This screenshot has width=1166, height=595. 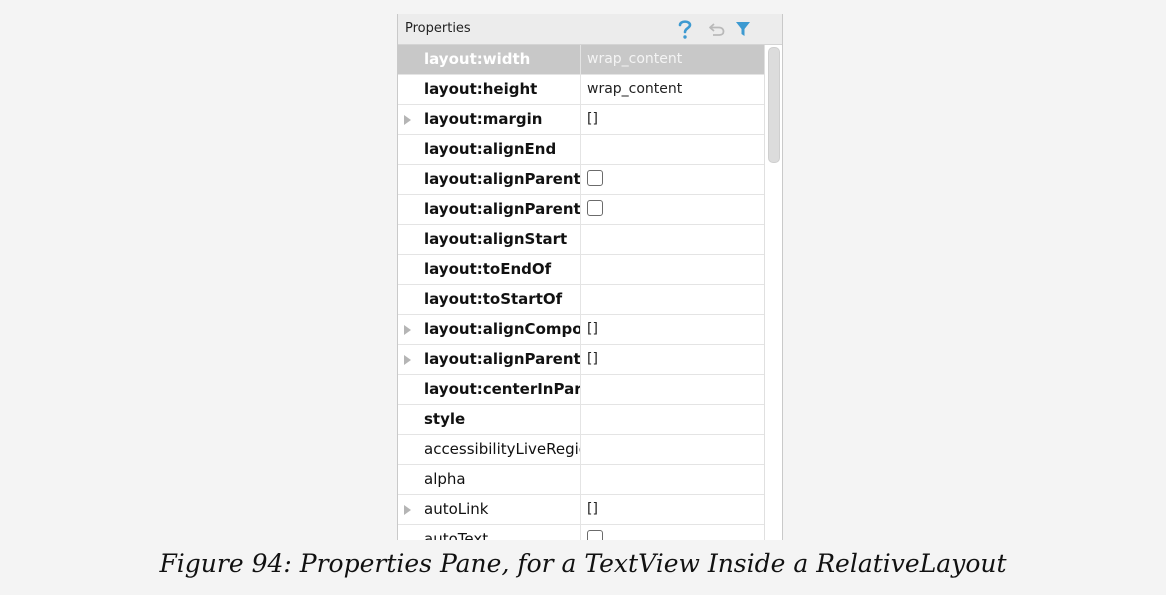 What do you see at coordinates (773, 292) in the screenshot?
I see `vertical-scrollbar` at bounding box center [773, 292].